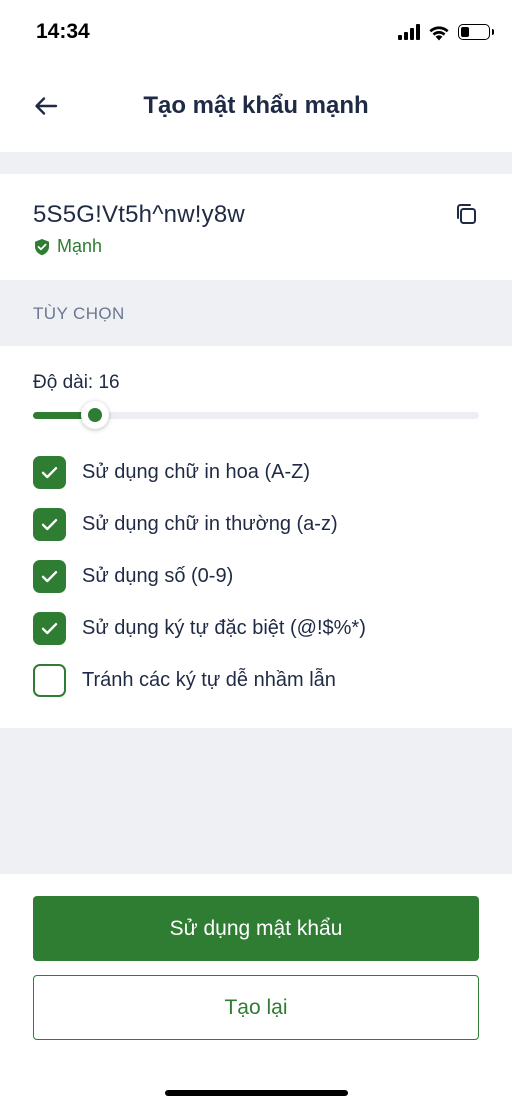 The height and width of the screenshot is (1109, 512). I want to click on battery-icon, so click(476, 32).